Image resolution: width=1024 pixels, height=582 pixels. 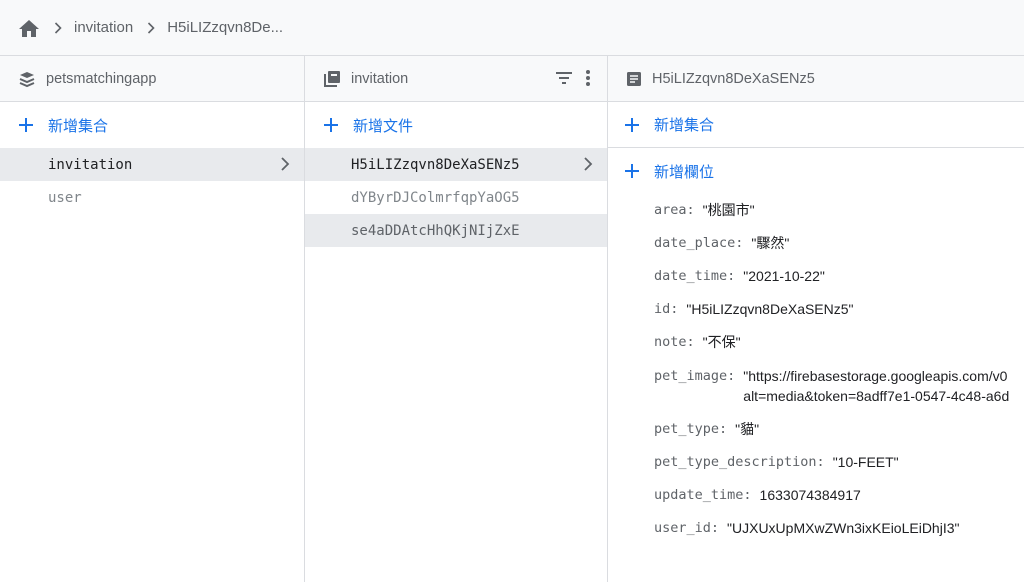 What do you see at coordinates (876, 396) in the screenshot?
I see `field-value-line: alt=media&token=8adff7e1-0547-4c48-a6d` at bounding box center [876, 396].